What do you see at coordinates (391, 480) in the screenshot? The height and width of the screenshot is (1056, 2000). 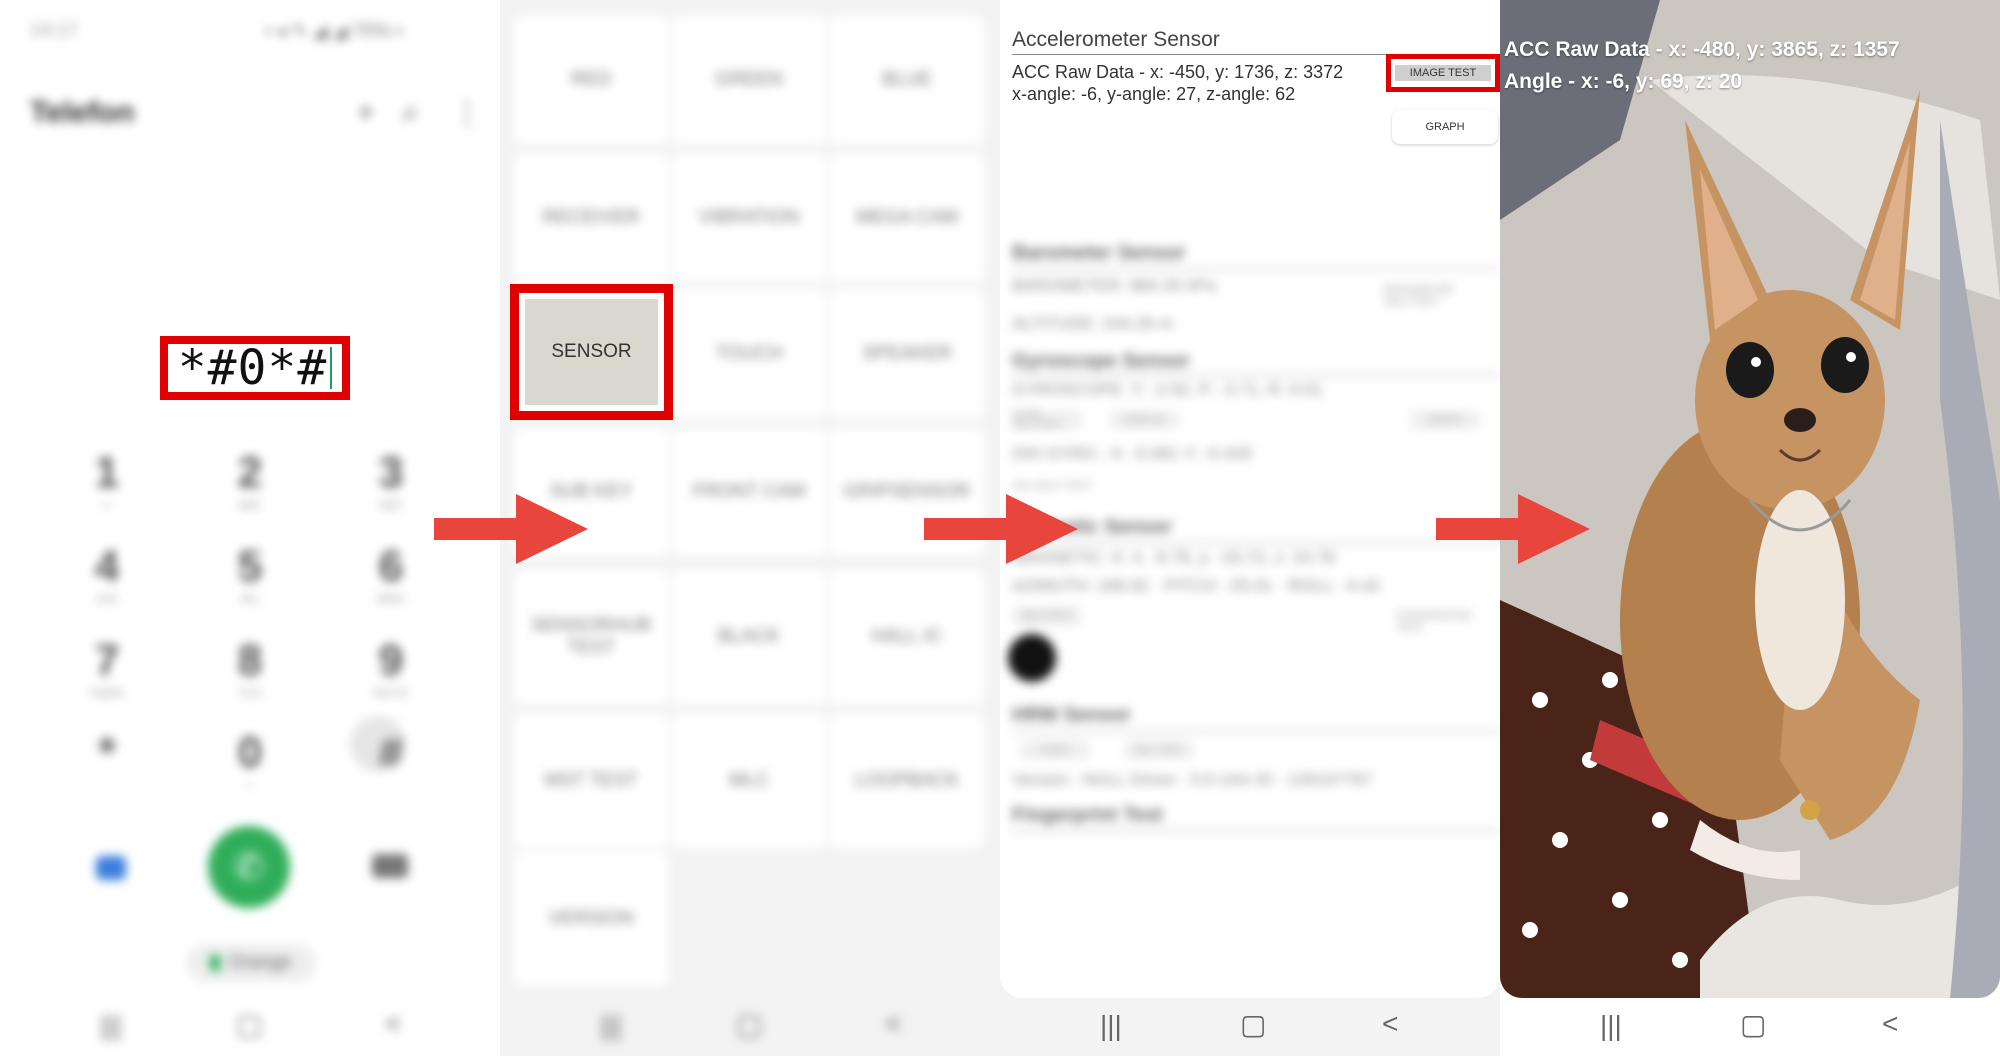 I see `dialpad-key-3: 3 DEF` at bounding box center [391, 480].